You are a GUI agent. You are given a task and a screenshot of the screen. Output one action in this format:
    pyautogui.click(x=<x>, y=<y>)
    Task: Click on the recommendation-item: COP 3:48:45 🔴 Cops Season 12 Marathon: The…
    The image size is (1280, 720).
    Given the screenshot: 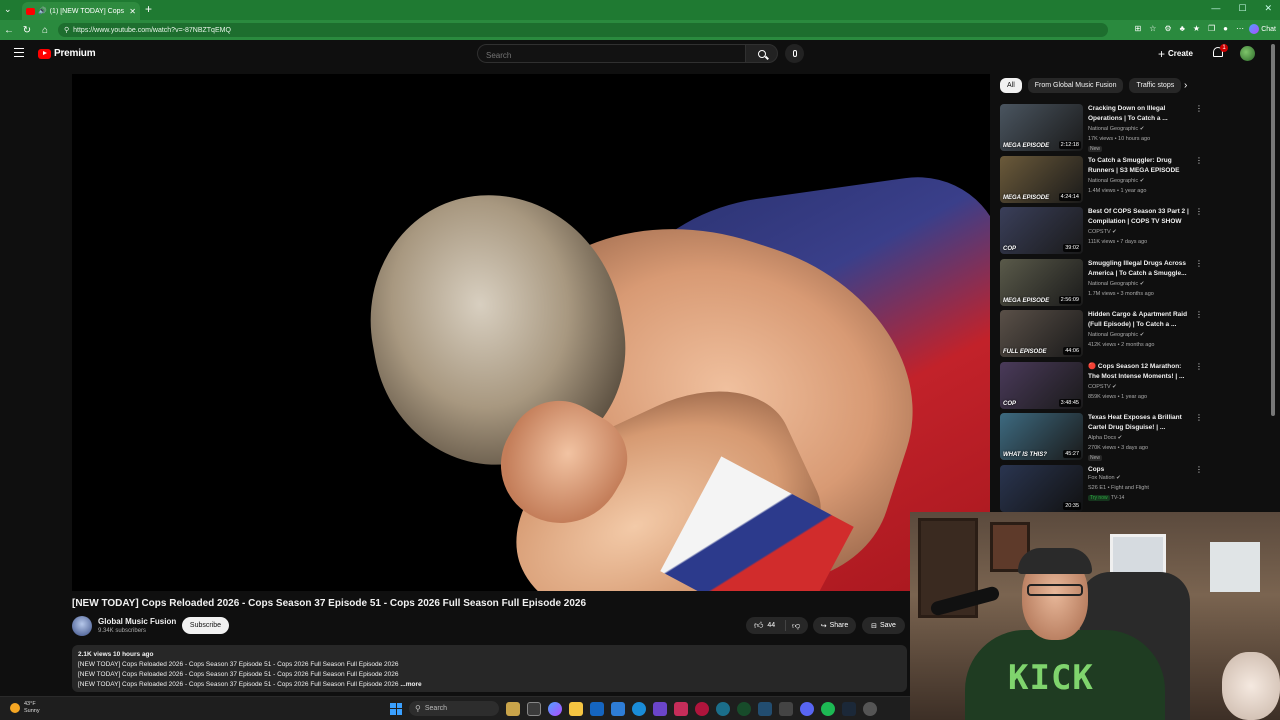 What is the action you would take?
    pyautogui.click(x=1102, y=386)
    